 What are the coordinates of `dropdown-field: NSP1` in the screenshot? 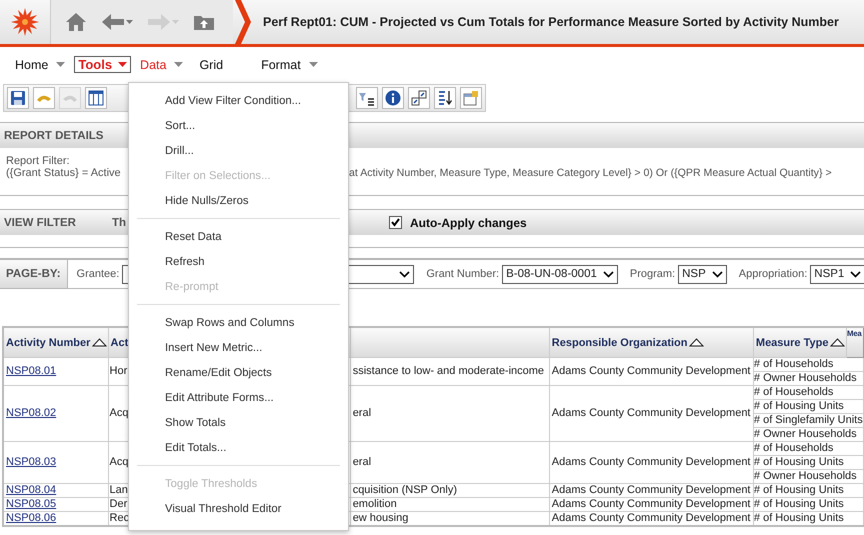 It's located at (837, 274).